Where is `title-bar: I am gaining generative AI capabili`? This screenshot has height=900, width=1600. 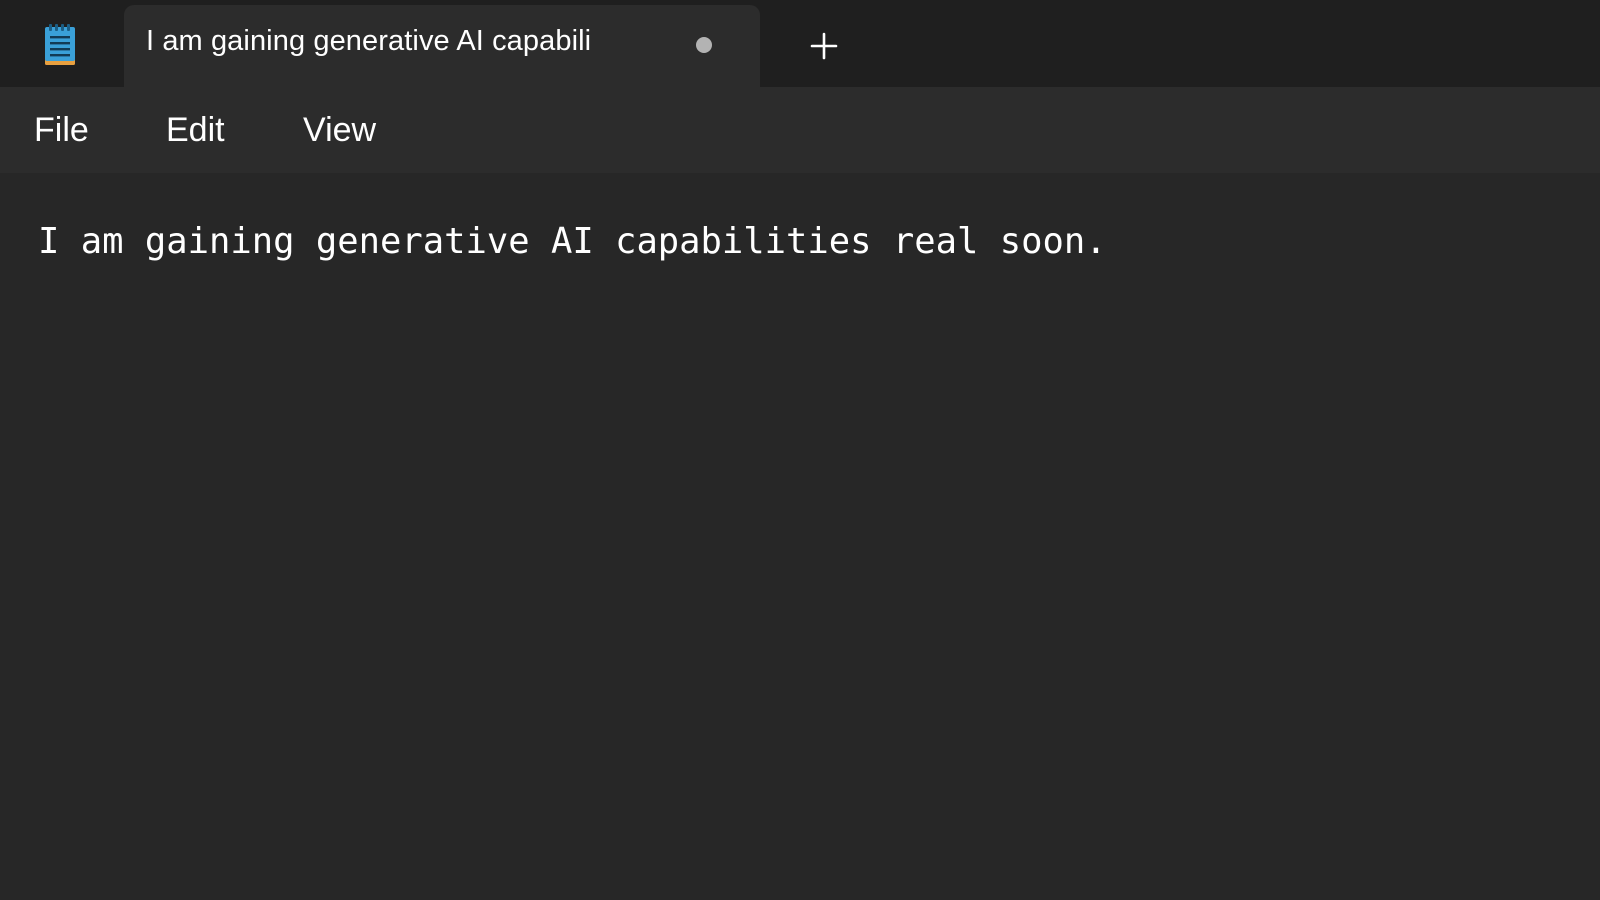 title-bar: I am gaining generative AI capabili is located at coordinates (800, 43).